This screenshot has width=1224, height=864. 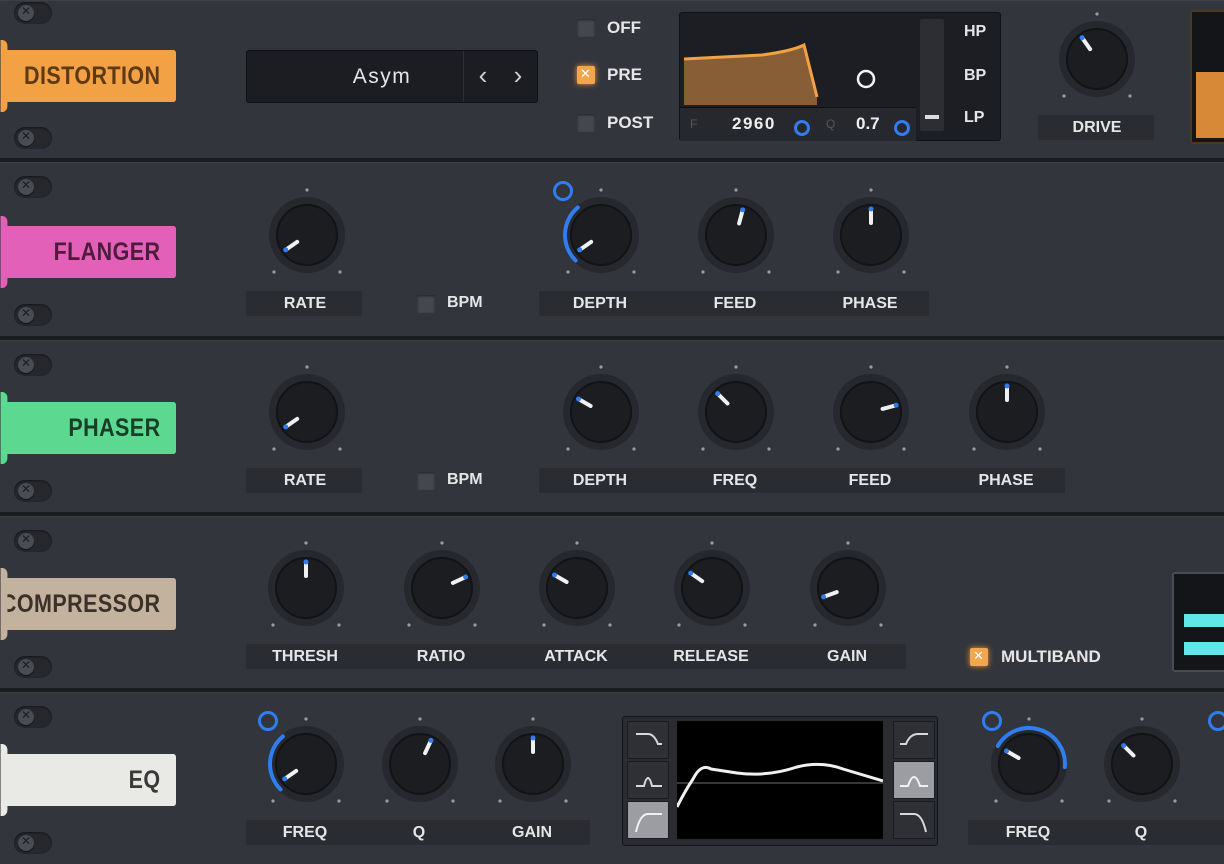 What do you see at coordinates (482, 76) in the screenshot?
I see `preset-prev-button: ‹` at bounding box center [482, 76].